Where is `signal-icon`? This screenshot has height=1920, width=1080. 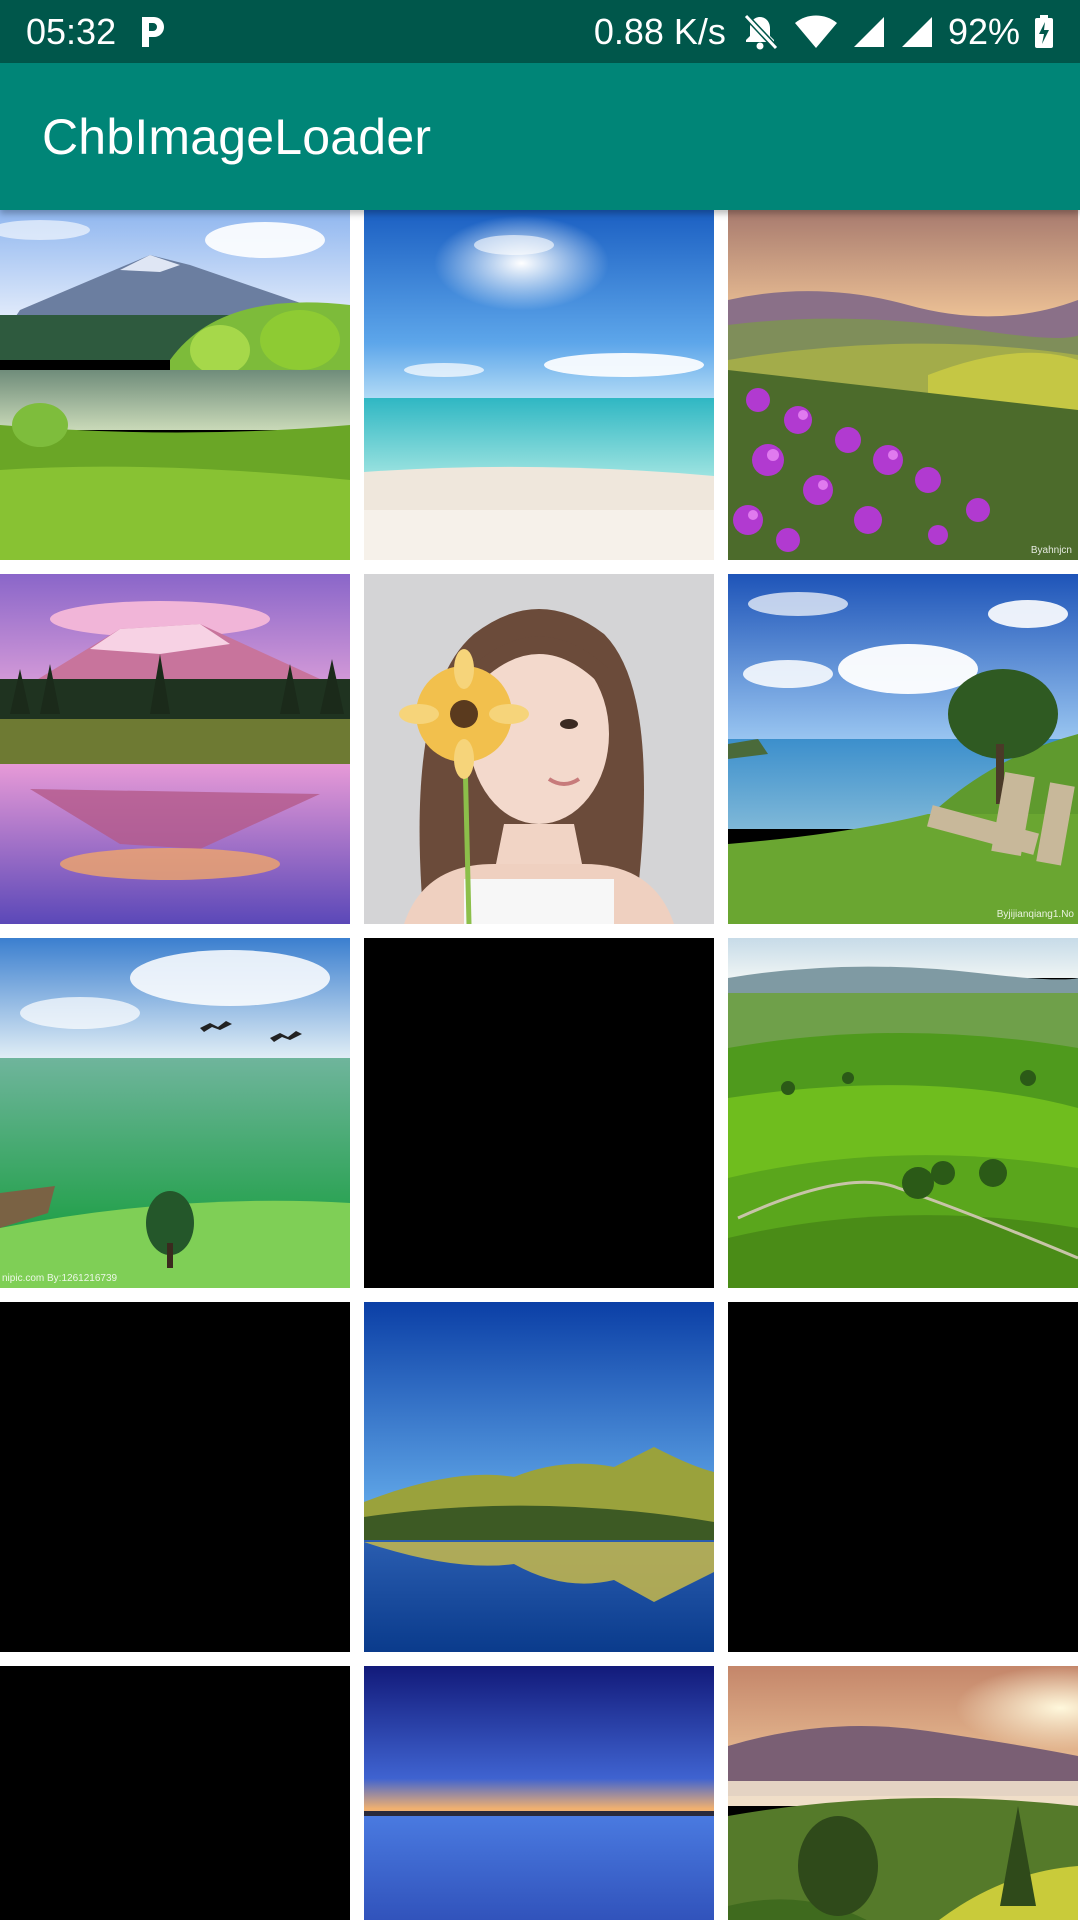
signal-icon is located at coordinates (869, 32).